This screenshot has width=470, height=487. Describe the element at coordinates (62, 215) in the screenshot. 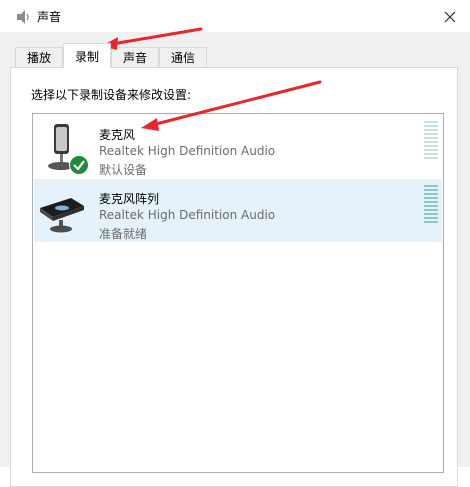

I see `microphone-array-icon` at that location.